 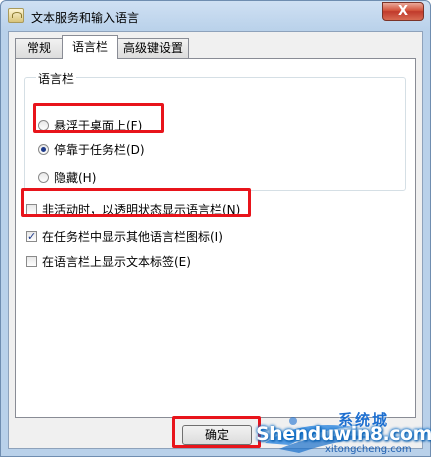 I want to click on title-bar: 文本服务和输入语言 X, so click(x=215, y=16).